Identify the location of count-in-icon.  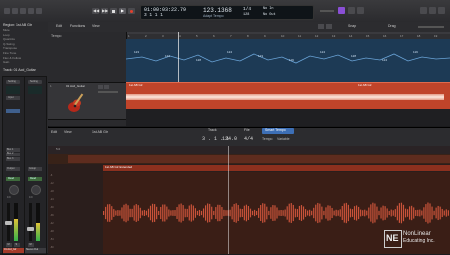
(351, 10).